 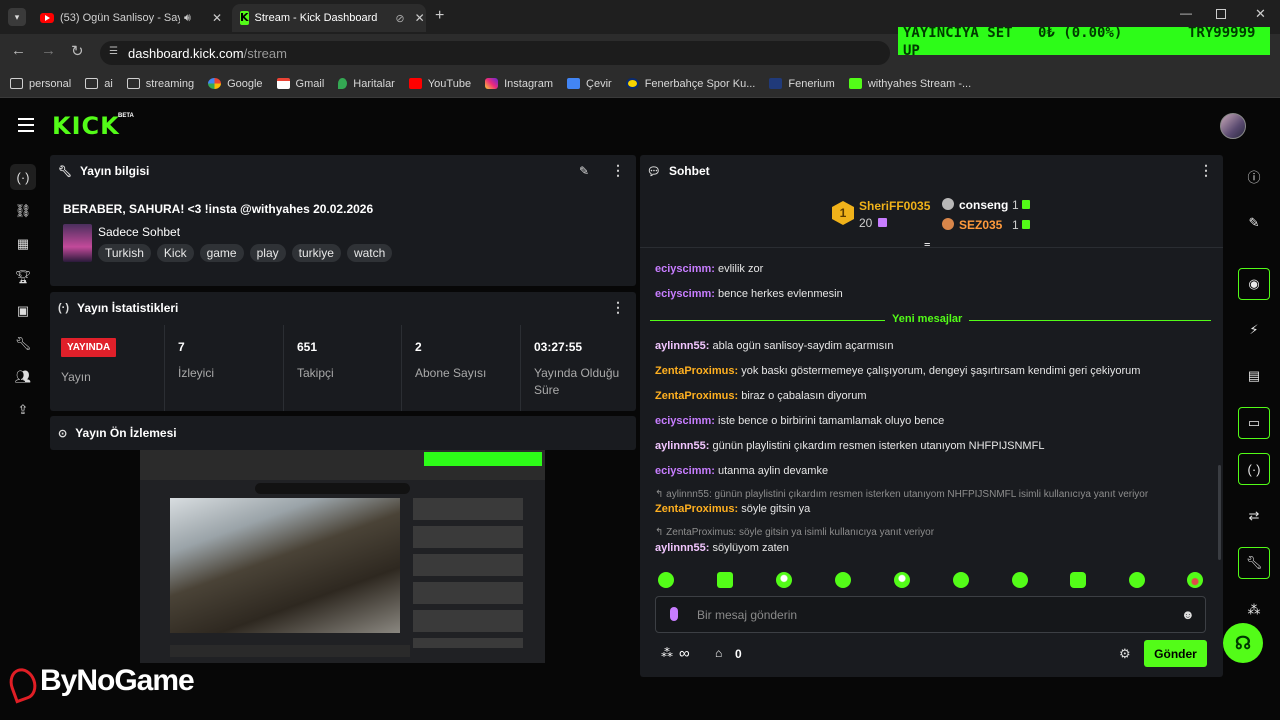 I want to click on tag: Kick, so click(x=175, y=253).